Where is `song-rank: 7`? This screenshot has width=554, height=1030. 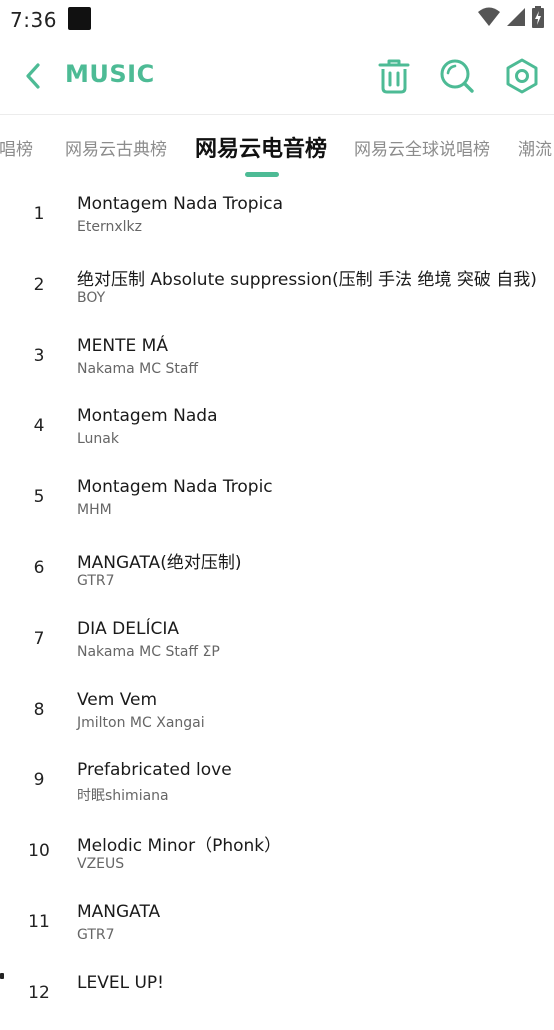
song-rank: 7 is located at coordinates (39, 638).